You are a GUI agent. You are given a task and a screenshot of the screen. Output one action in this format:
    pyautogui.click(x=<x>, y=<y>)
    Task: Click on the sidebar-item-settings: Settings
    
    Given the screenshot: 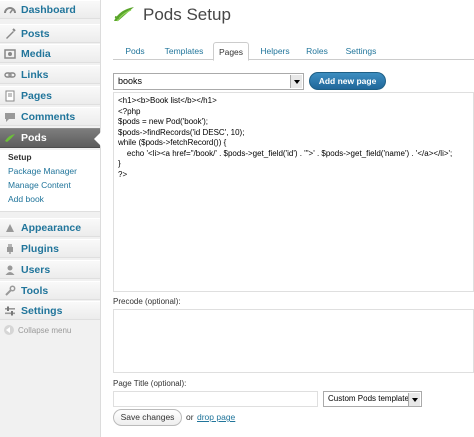 What is the action you would take?
    pyautogui.click(x=50, y=310)
    